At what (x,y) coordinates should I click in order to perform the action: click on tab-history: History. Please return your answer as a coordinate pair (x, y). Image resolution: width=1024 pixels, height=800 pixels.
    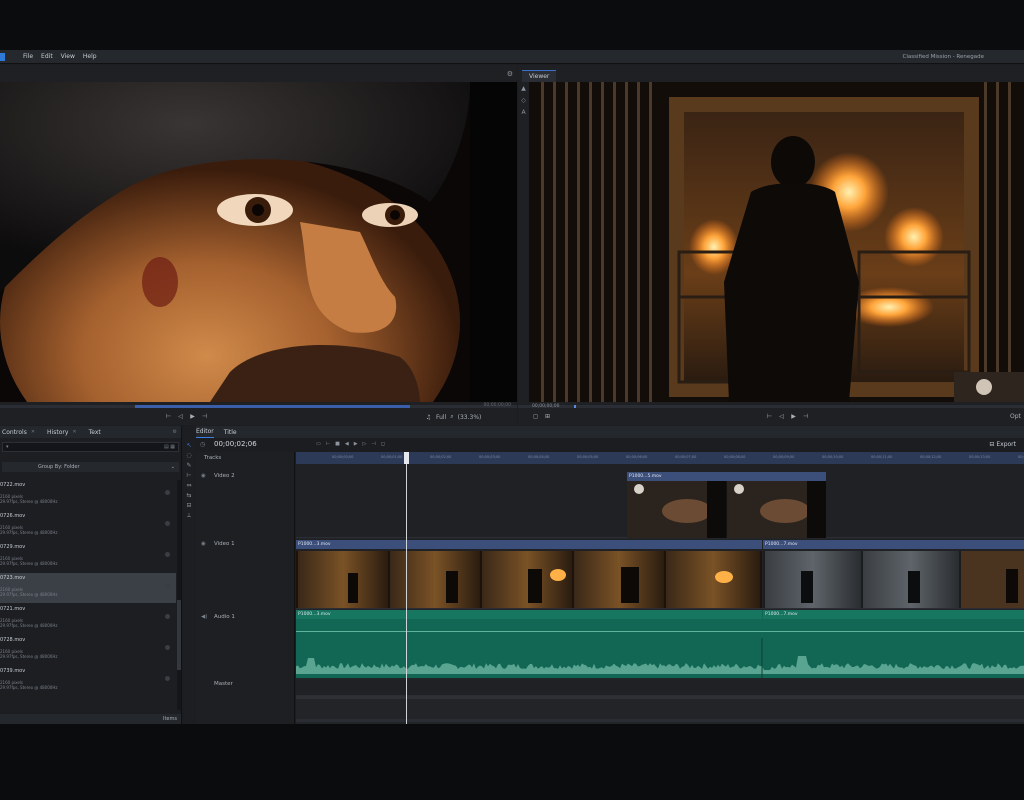
    Looking at the image, I should click on (57, 432).